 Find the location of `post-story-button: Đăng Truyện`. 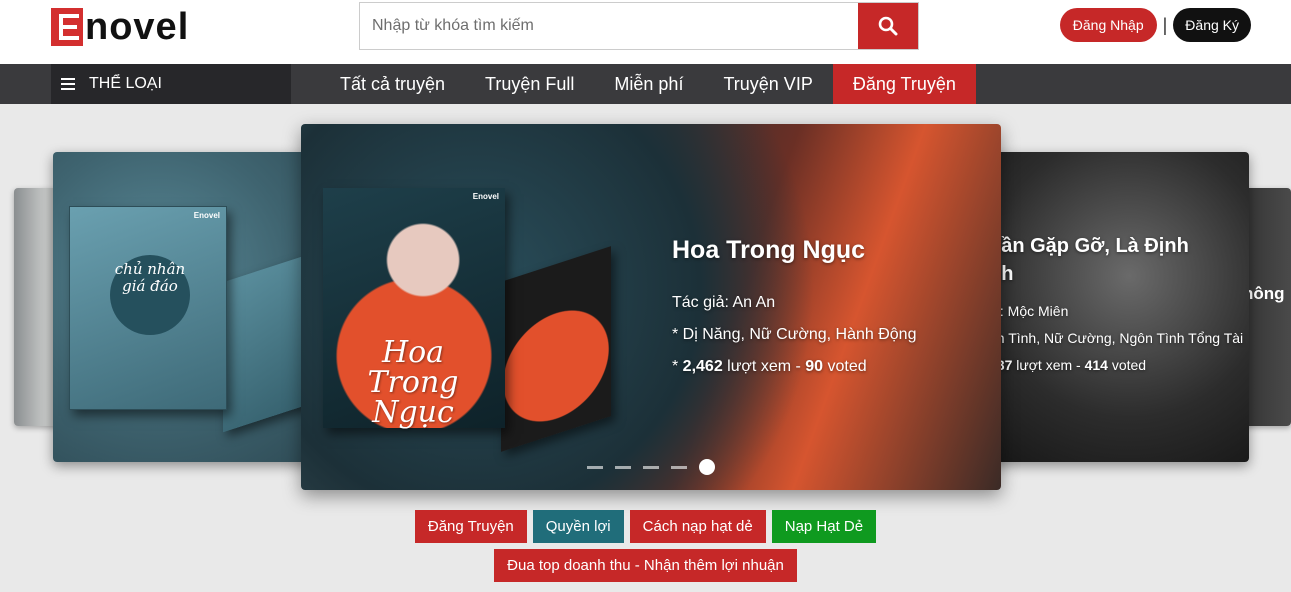

post-story-button: Đăng Truyện is located at coordinates (470, 526).